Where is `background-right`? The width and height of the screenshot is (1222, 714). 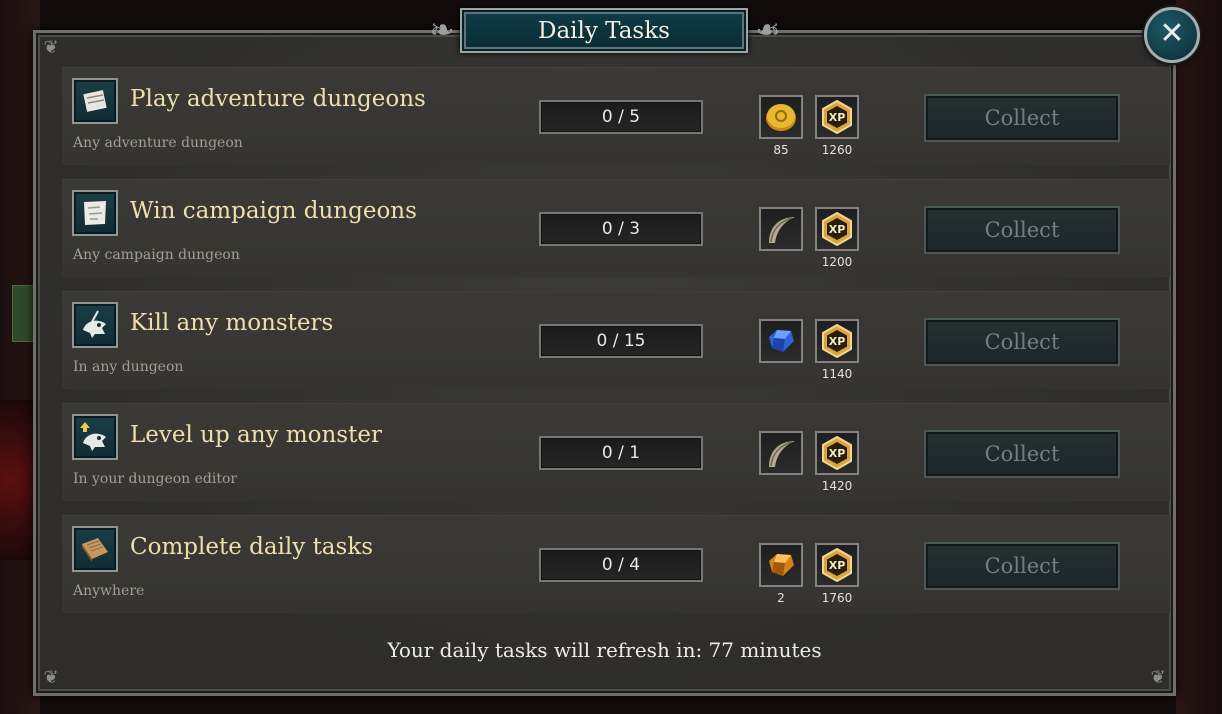
background-right is located at coordinates (1199, 357).